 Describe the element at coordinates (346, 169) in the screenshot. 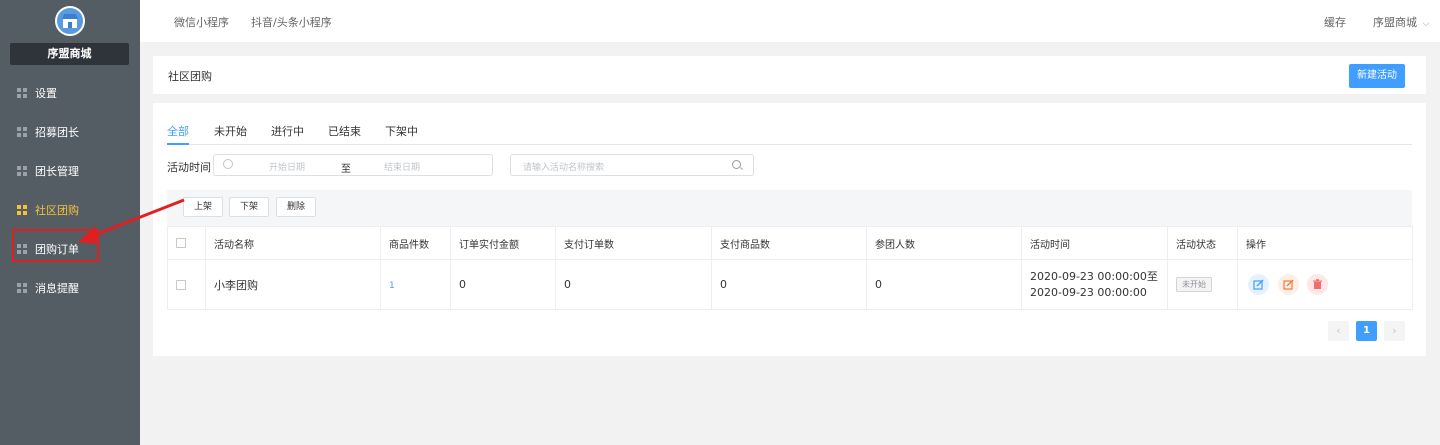

I see `range-separator: 至` at that location.